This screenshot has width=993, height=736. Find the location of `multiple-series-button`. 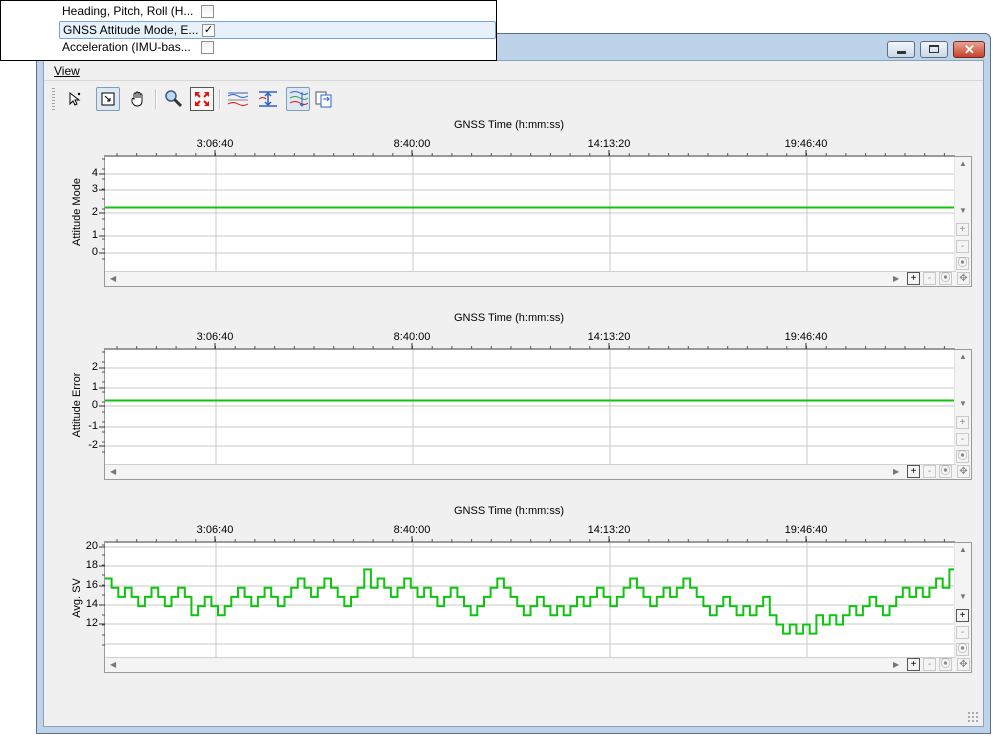

multiple-series-button is located at coordinates (238, 99).